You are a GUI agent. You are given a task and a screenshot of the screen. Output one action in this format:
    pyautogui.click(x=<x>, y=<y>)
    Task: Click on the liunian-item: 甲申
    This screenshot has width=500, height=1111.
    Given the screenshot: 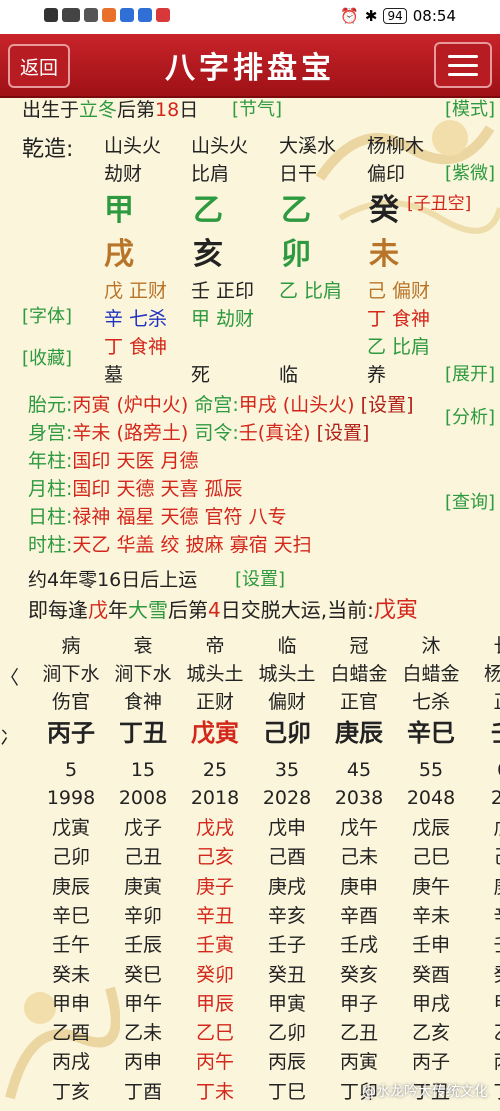 What is the action you would take?
    pyautogui.click(x=71, y=1004)
    